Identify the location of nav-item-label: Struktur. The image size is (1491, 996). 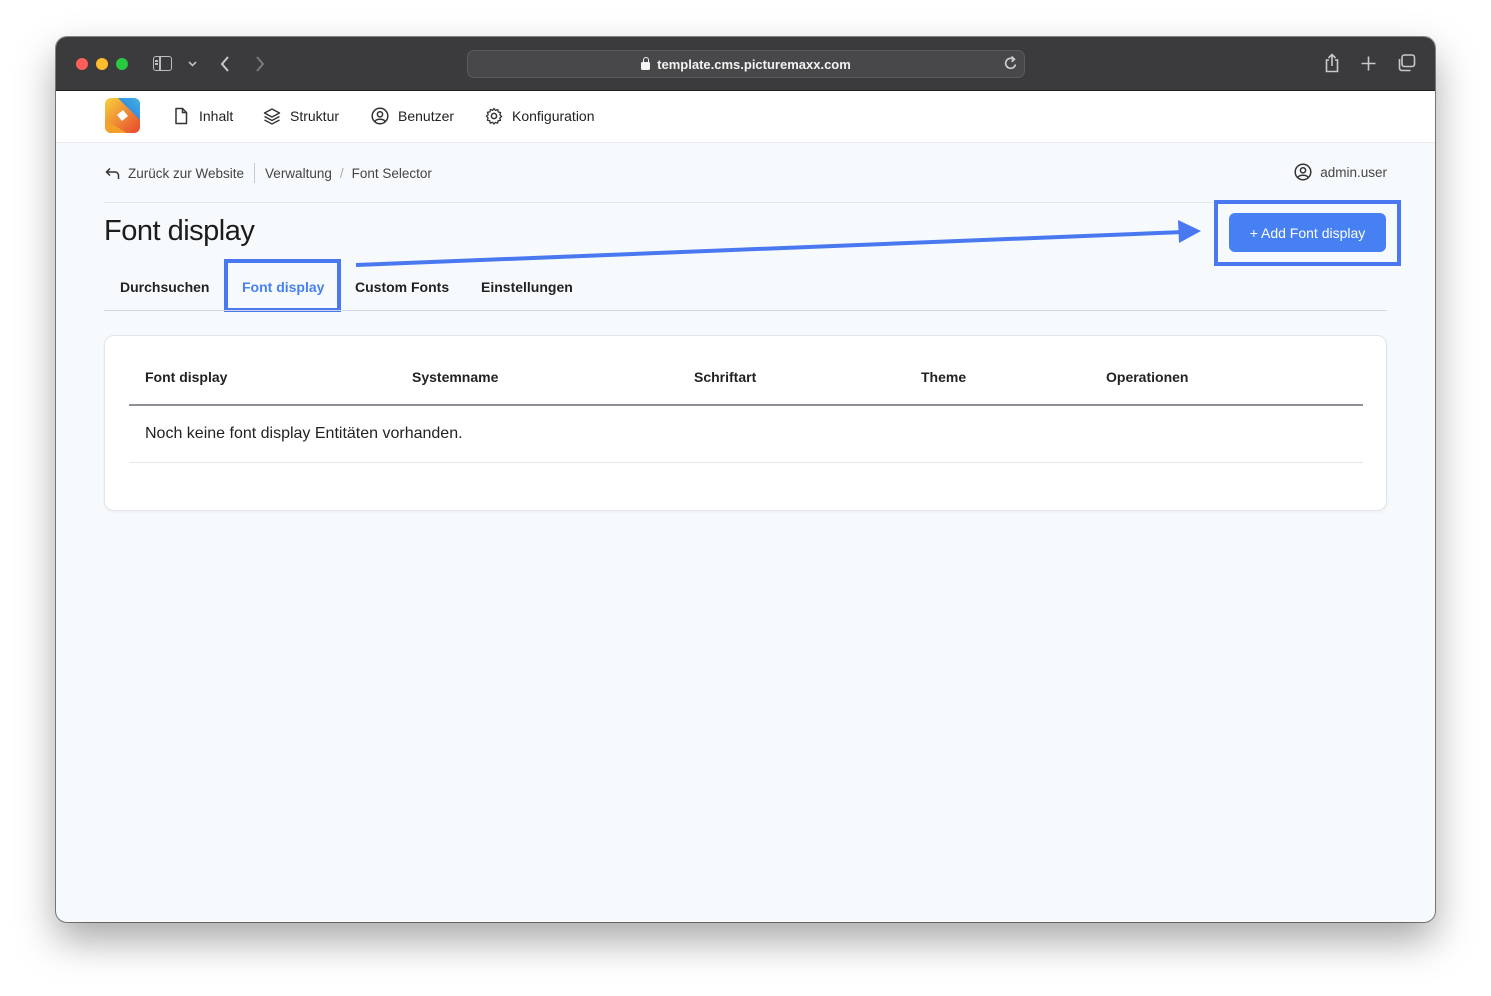
(315, 116).